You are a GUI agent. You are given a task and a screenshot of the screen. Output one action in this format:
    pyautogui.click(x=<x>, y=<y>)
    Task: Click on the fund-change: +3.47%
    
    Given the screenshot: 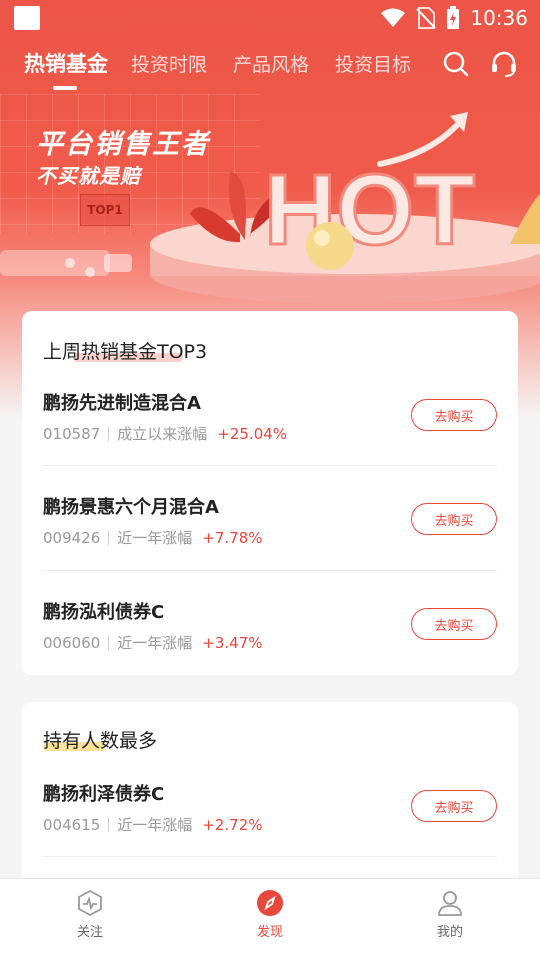 What is the action you would take?
    pyautogui.click(x=232, y=642)
    